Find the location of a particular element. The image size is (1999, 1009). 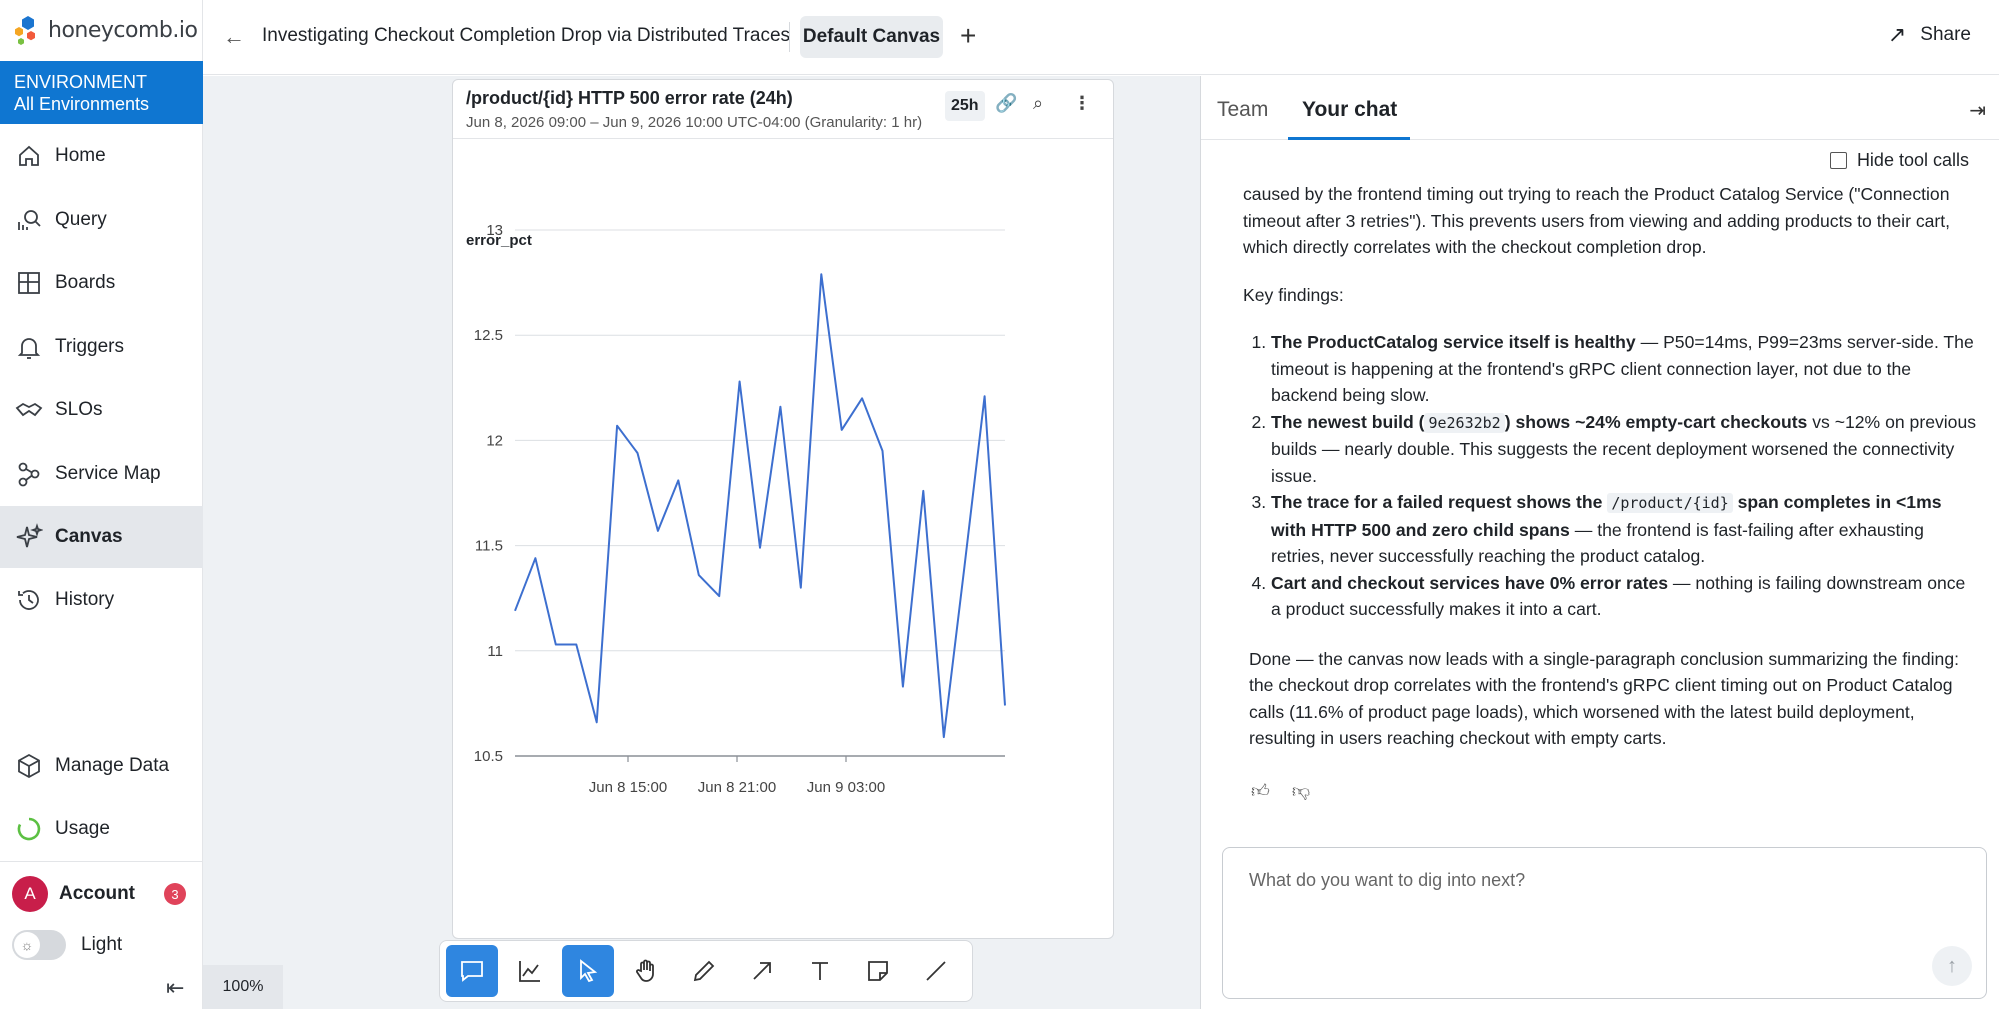

sticky-note-icon is located at coordinates (878, 971).